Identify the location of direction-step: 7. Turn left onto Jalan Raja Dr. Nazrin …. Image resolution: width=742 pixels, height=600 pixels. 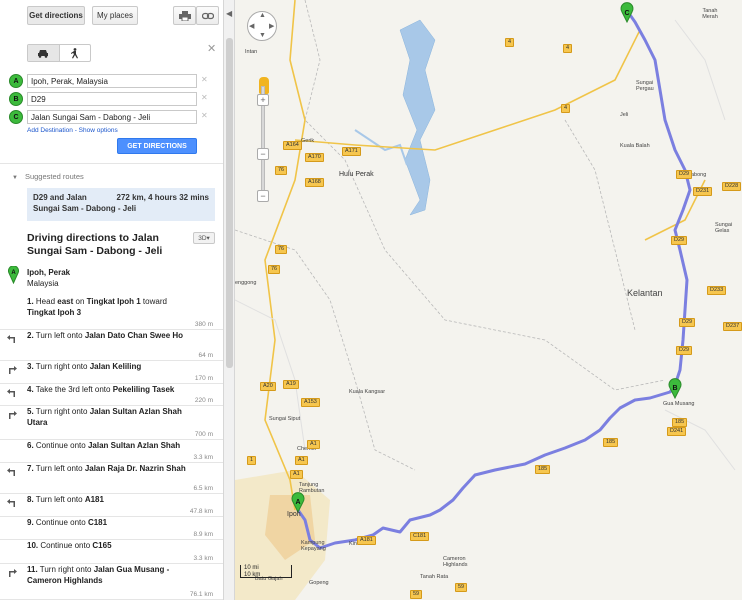
(111, 478).